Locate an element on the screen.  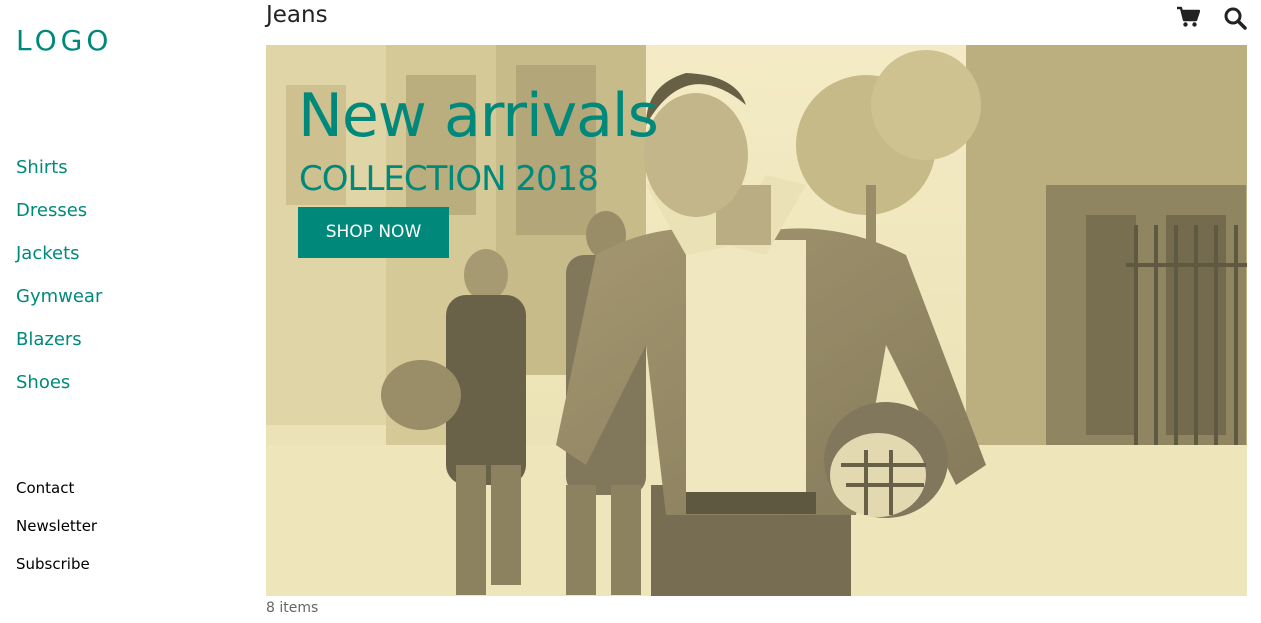
hero-title: New arrivals is located at coordinates (478, 116).